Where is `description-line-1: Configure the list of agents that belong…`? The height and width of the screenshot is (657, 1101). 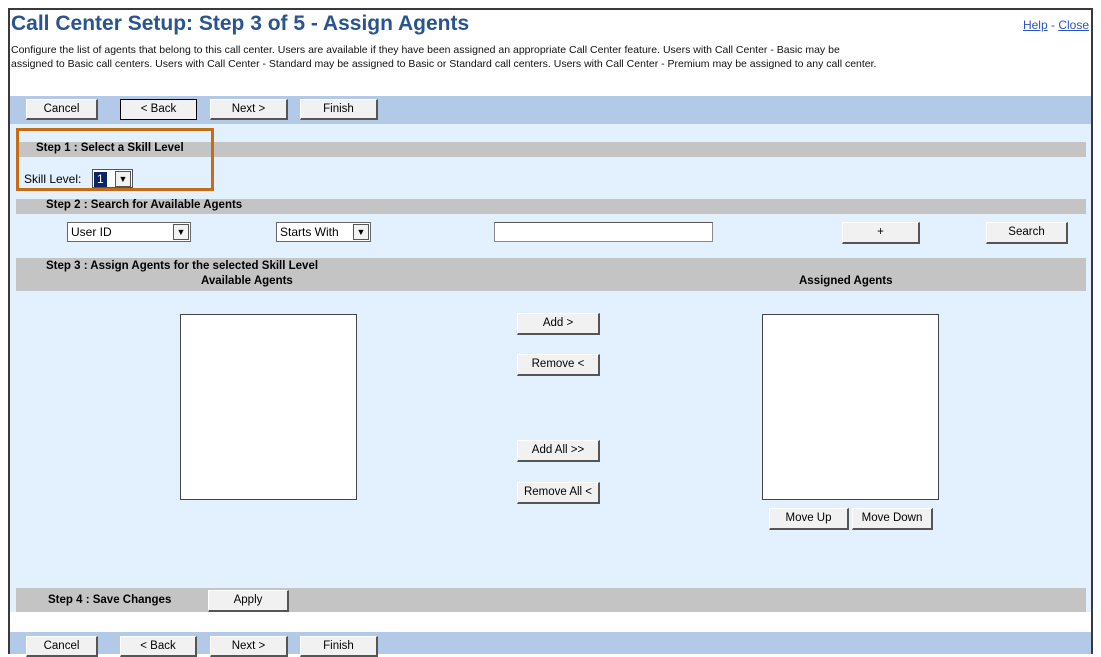 description-line-1: Configure the list of agents that belong… is located at coordinates (425, 50).